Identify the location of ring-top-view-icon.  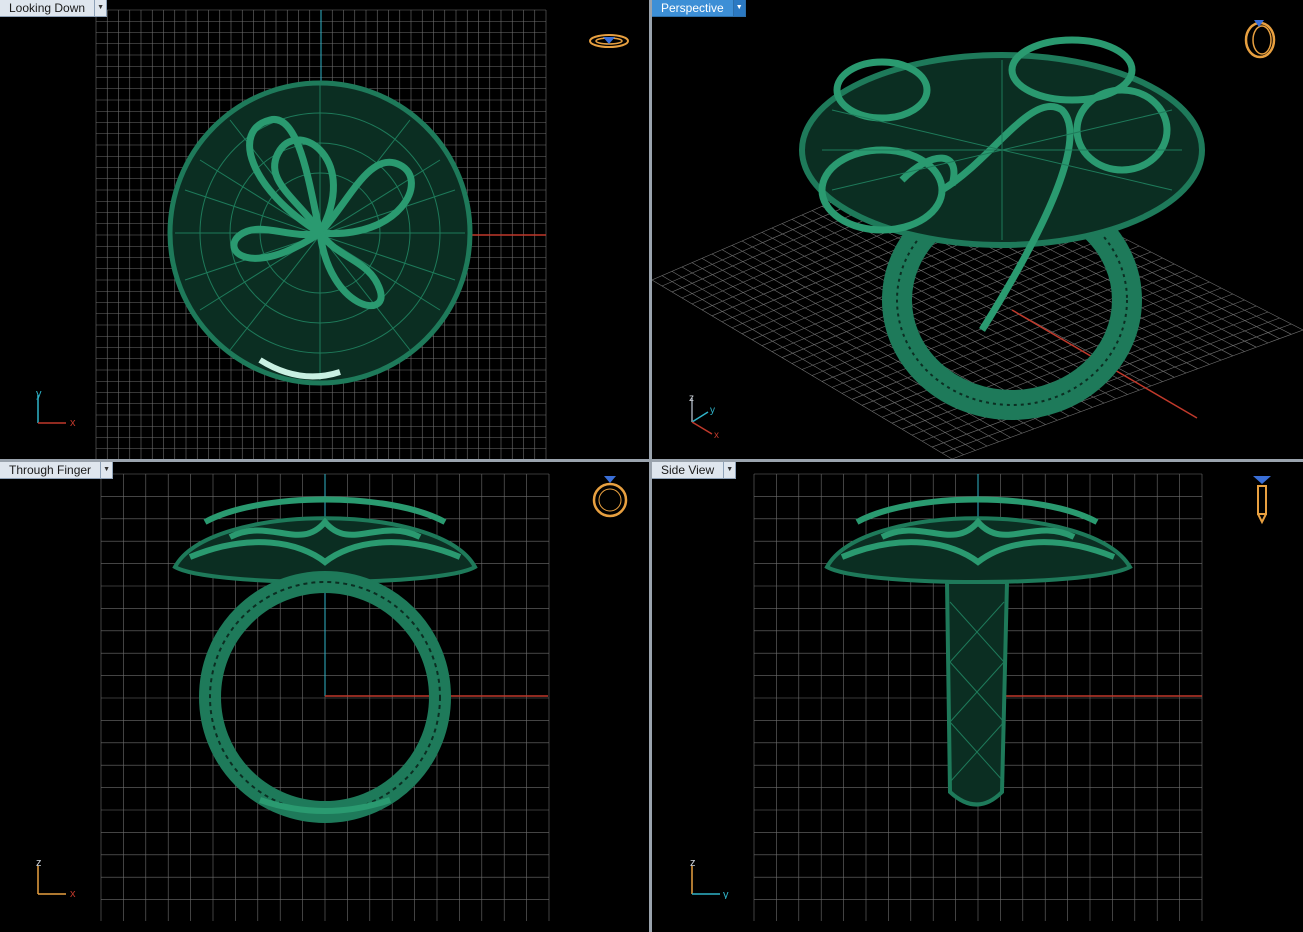
(609, 43).